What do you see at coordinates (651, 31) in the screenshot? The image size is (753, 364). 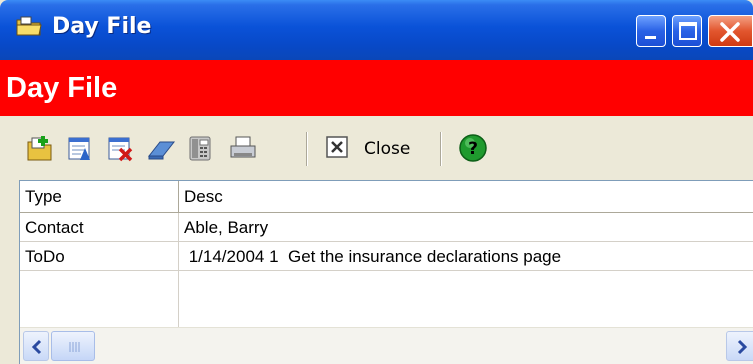 I see `minimize-button` at bounding box center [651, 31].